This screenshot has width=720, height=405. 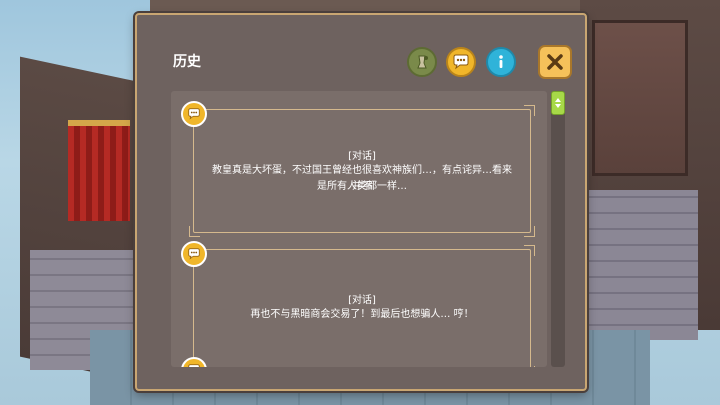 What do you see at coordinates (362, 314) in the screenshot?
I see `entry-text-line: 再也不与黑暗商会交易了！到最后也想骗人… 哼！` at bounding box center [362, 314].